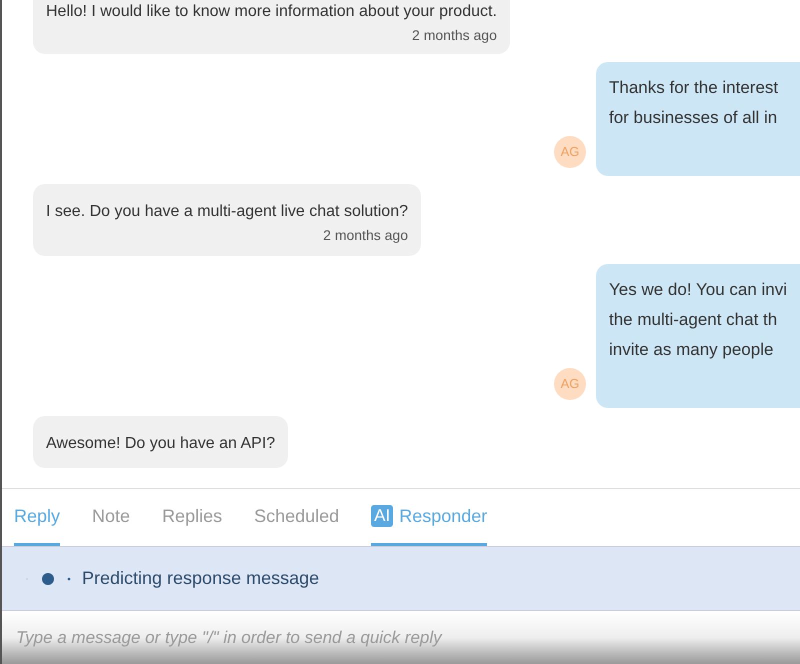 The image size is (800, 664). I want to click on status-text: Predicting response message, so click(201, 578).